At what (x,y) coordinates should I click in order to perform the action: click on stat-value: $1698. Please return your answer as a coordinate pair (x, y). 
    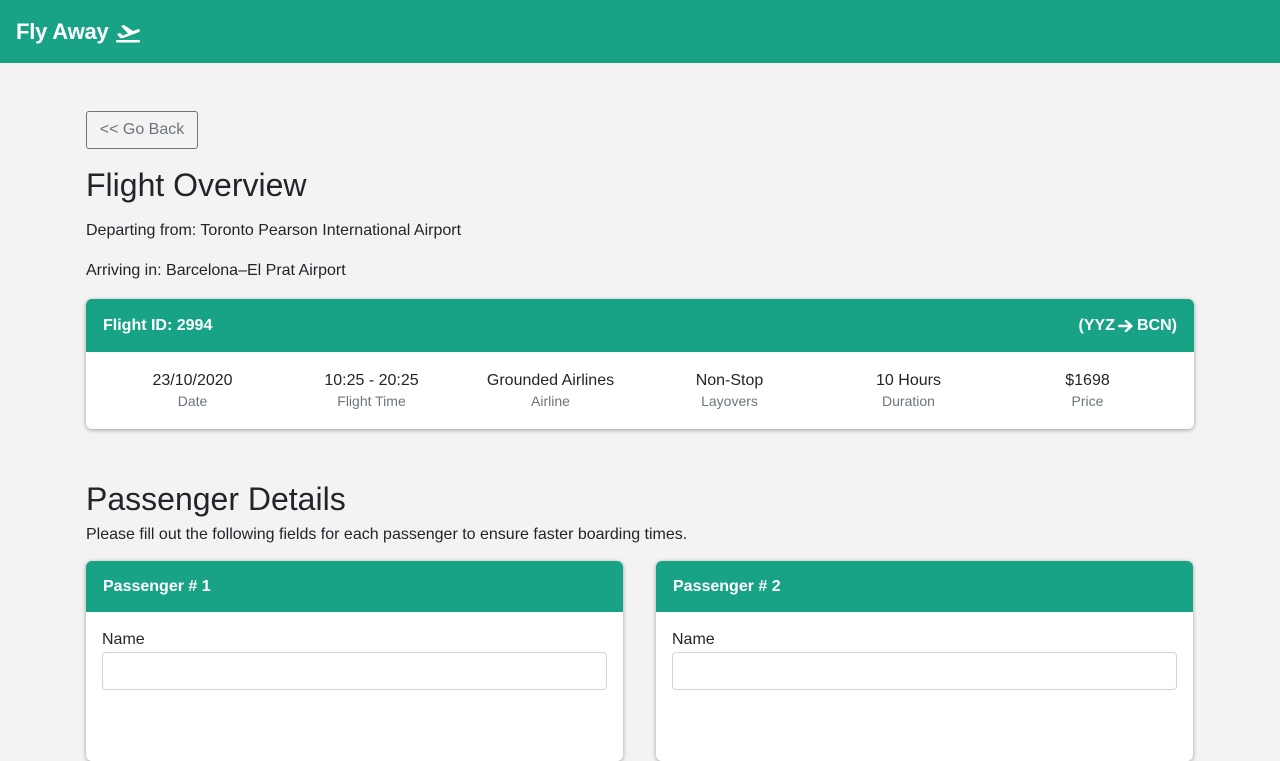
    Looking at the image, I should click on (1087, 380).